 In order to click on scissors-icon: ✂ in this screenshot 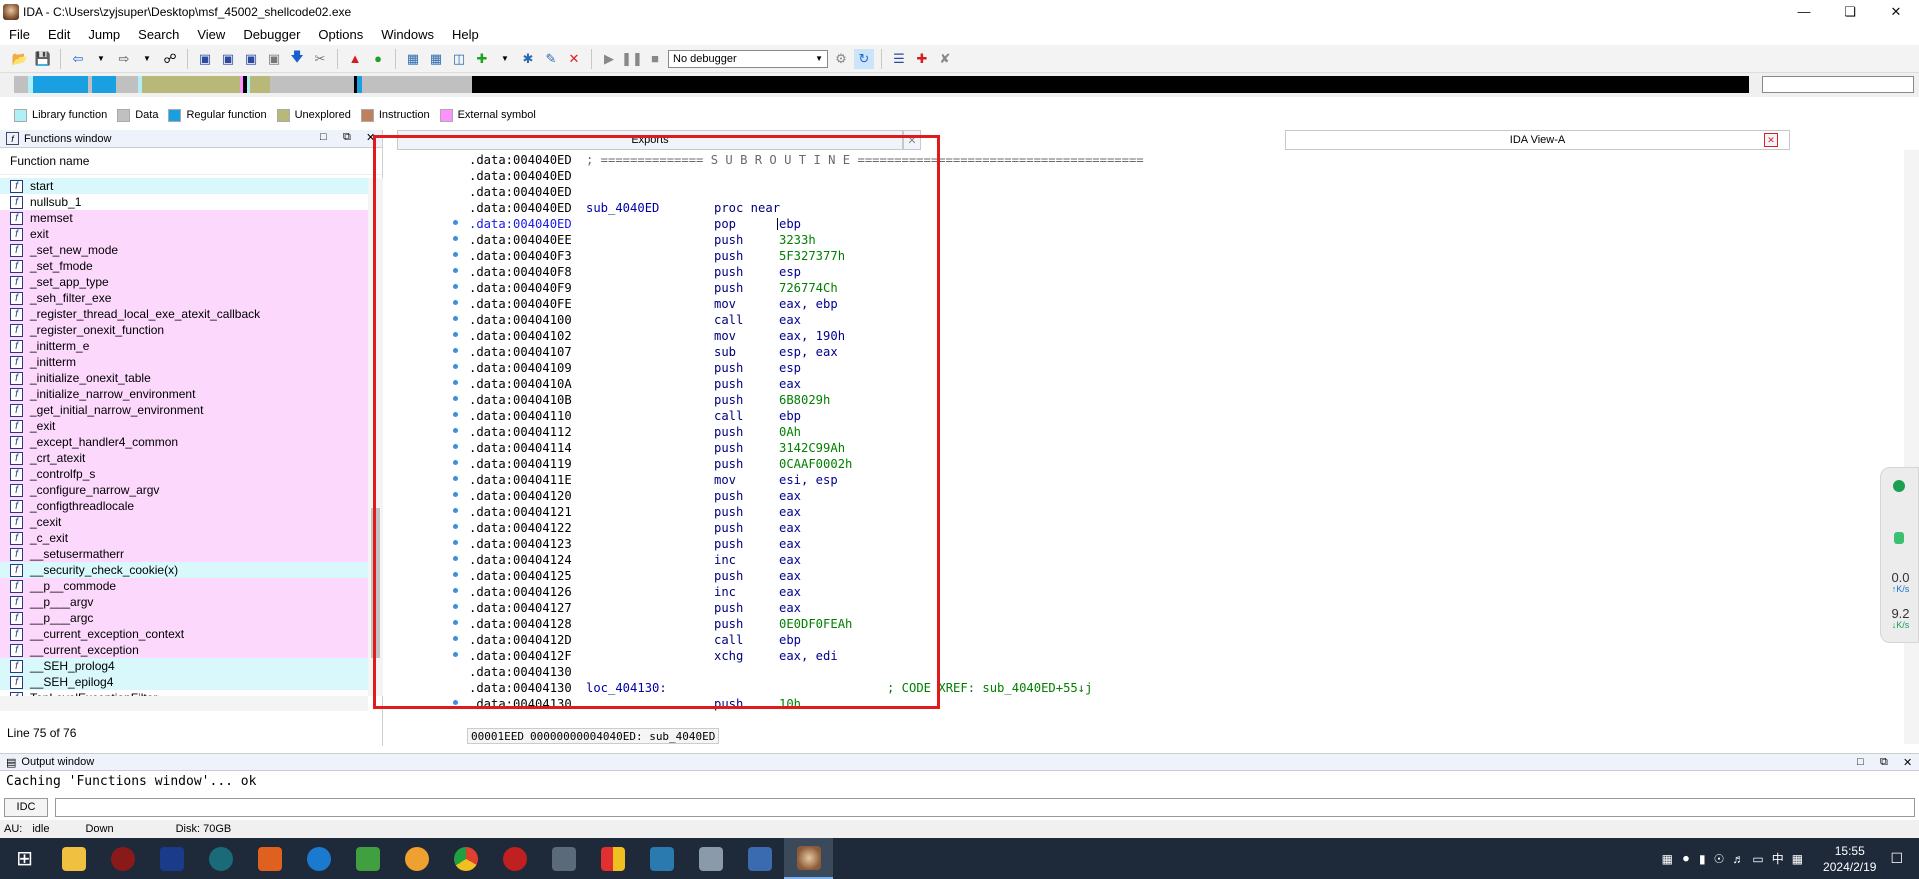, I will do `click(320, 59)`.